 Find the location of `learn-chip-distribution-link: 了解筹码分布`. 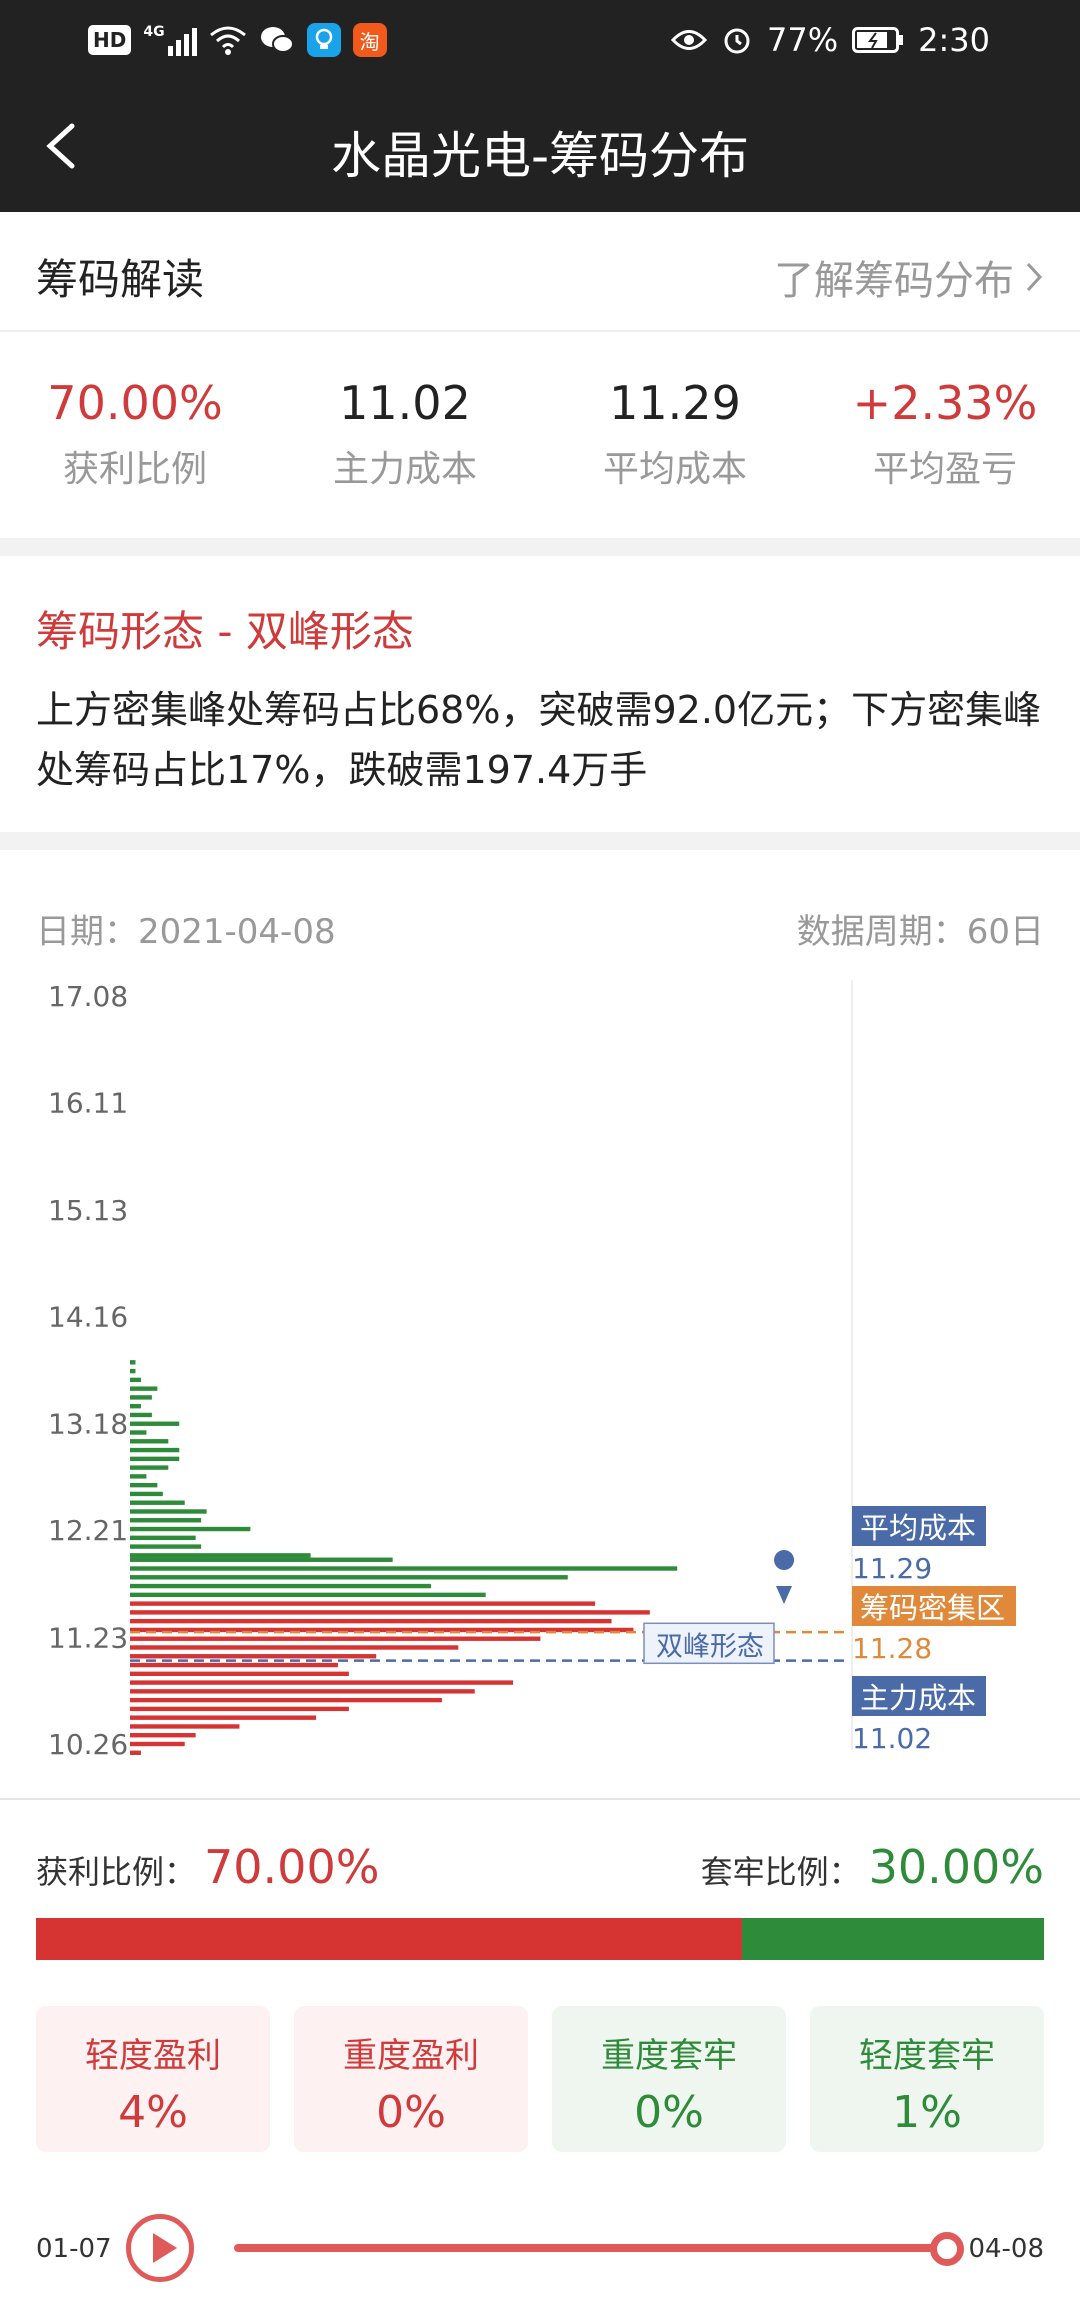

learn-chip-distribution-link: 了解筹码分布 is located at coordinates (909, 277).